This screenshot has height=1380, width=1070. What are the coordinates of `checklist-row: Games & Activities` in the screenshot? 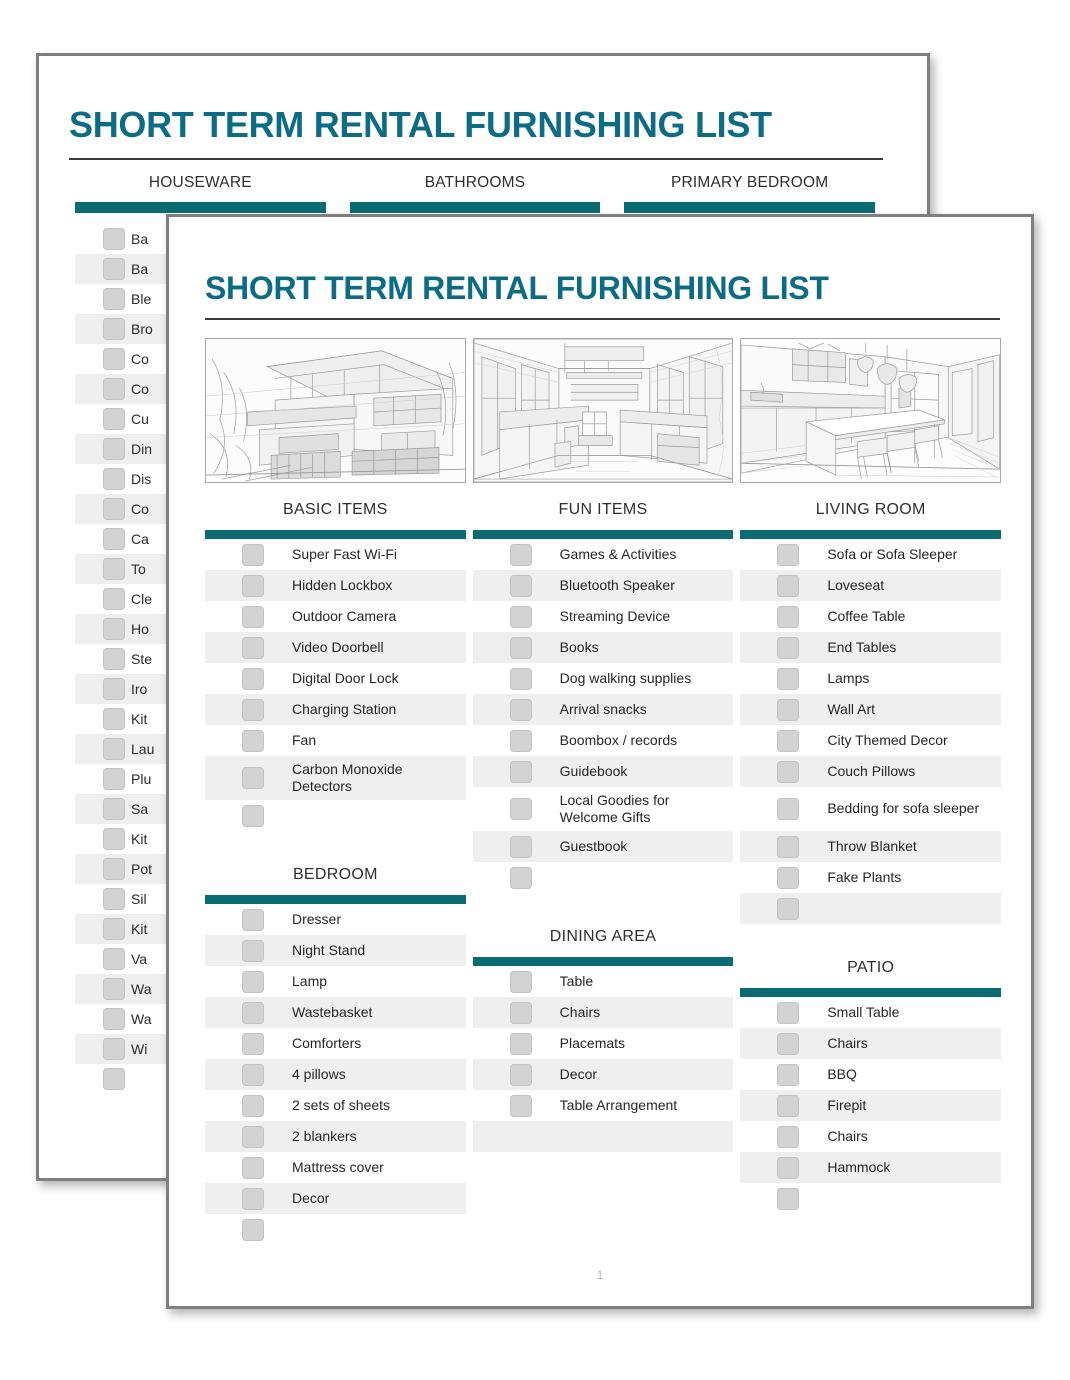 It's located at (603, 554).